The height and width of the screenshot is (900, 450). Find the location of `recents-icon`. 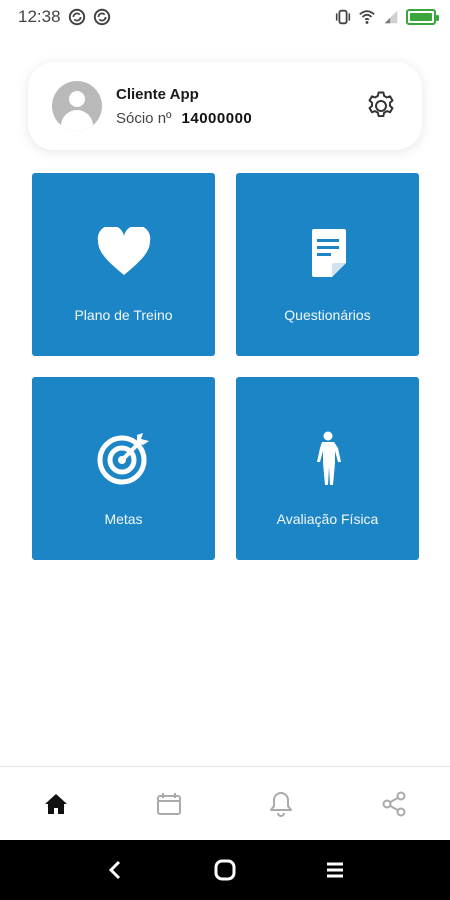

recents-icon is located at coordinates (335, 870).